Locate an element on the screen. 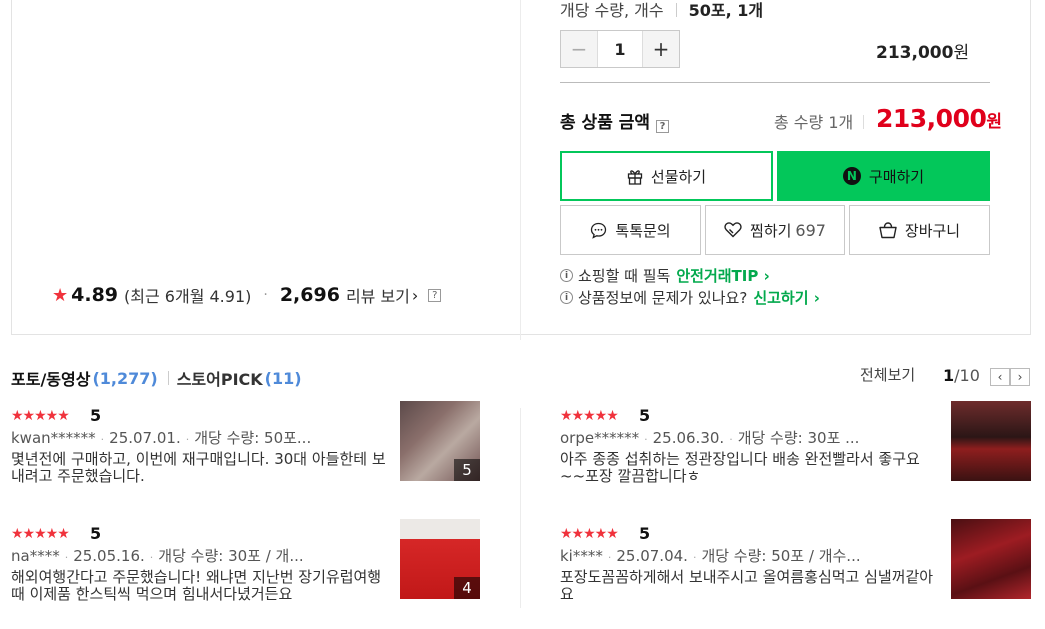  report-link: 신고하기 › is located at coordinates (786, 297).